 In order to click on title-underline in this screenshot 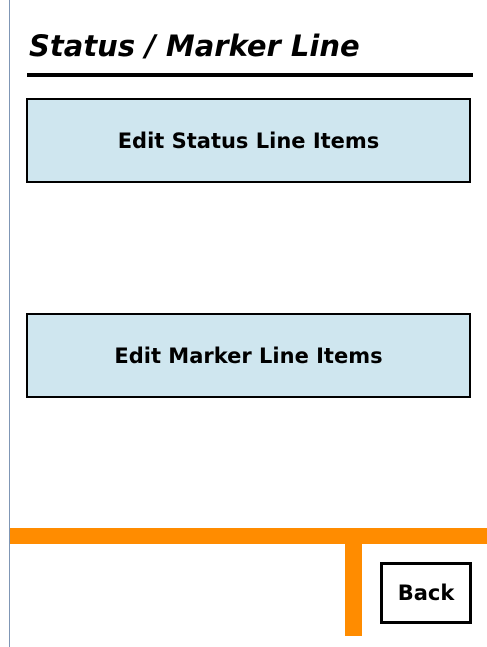, I will do `click(250, 75)`.